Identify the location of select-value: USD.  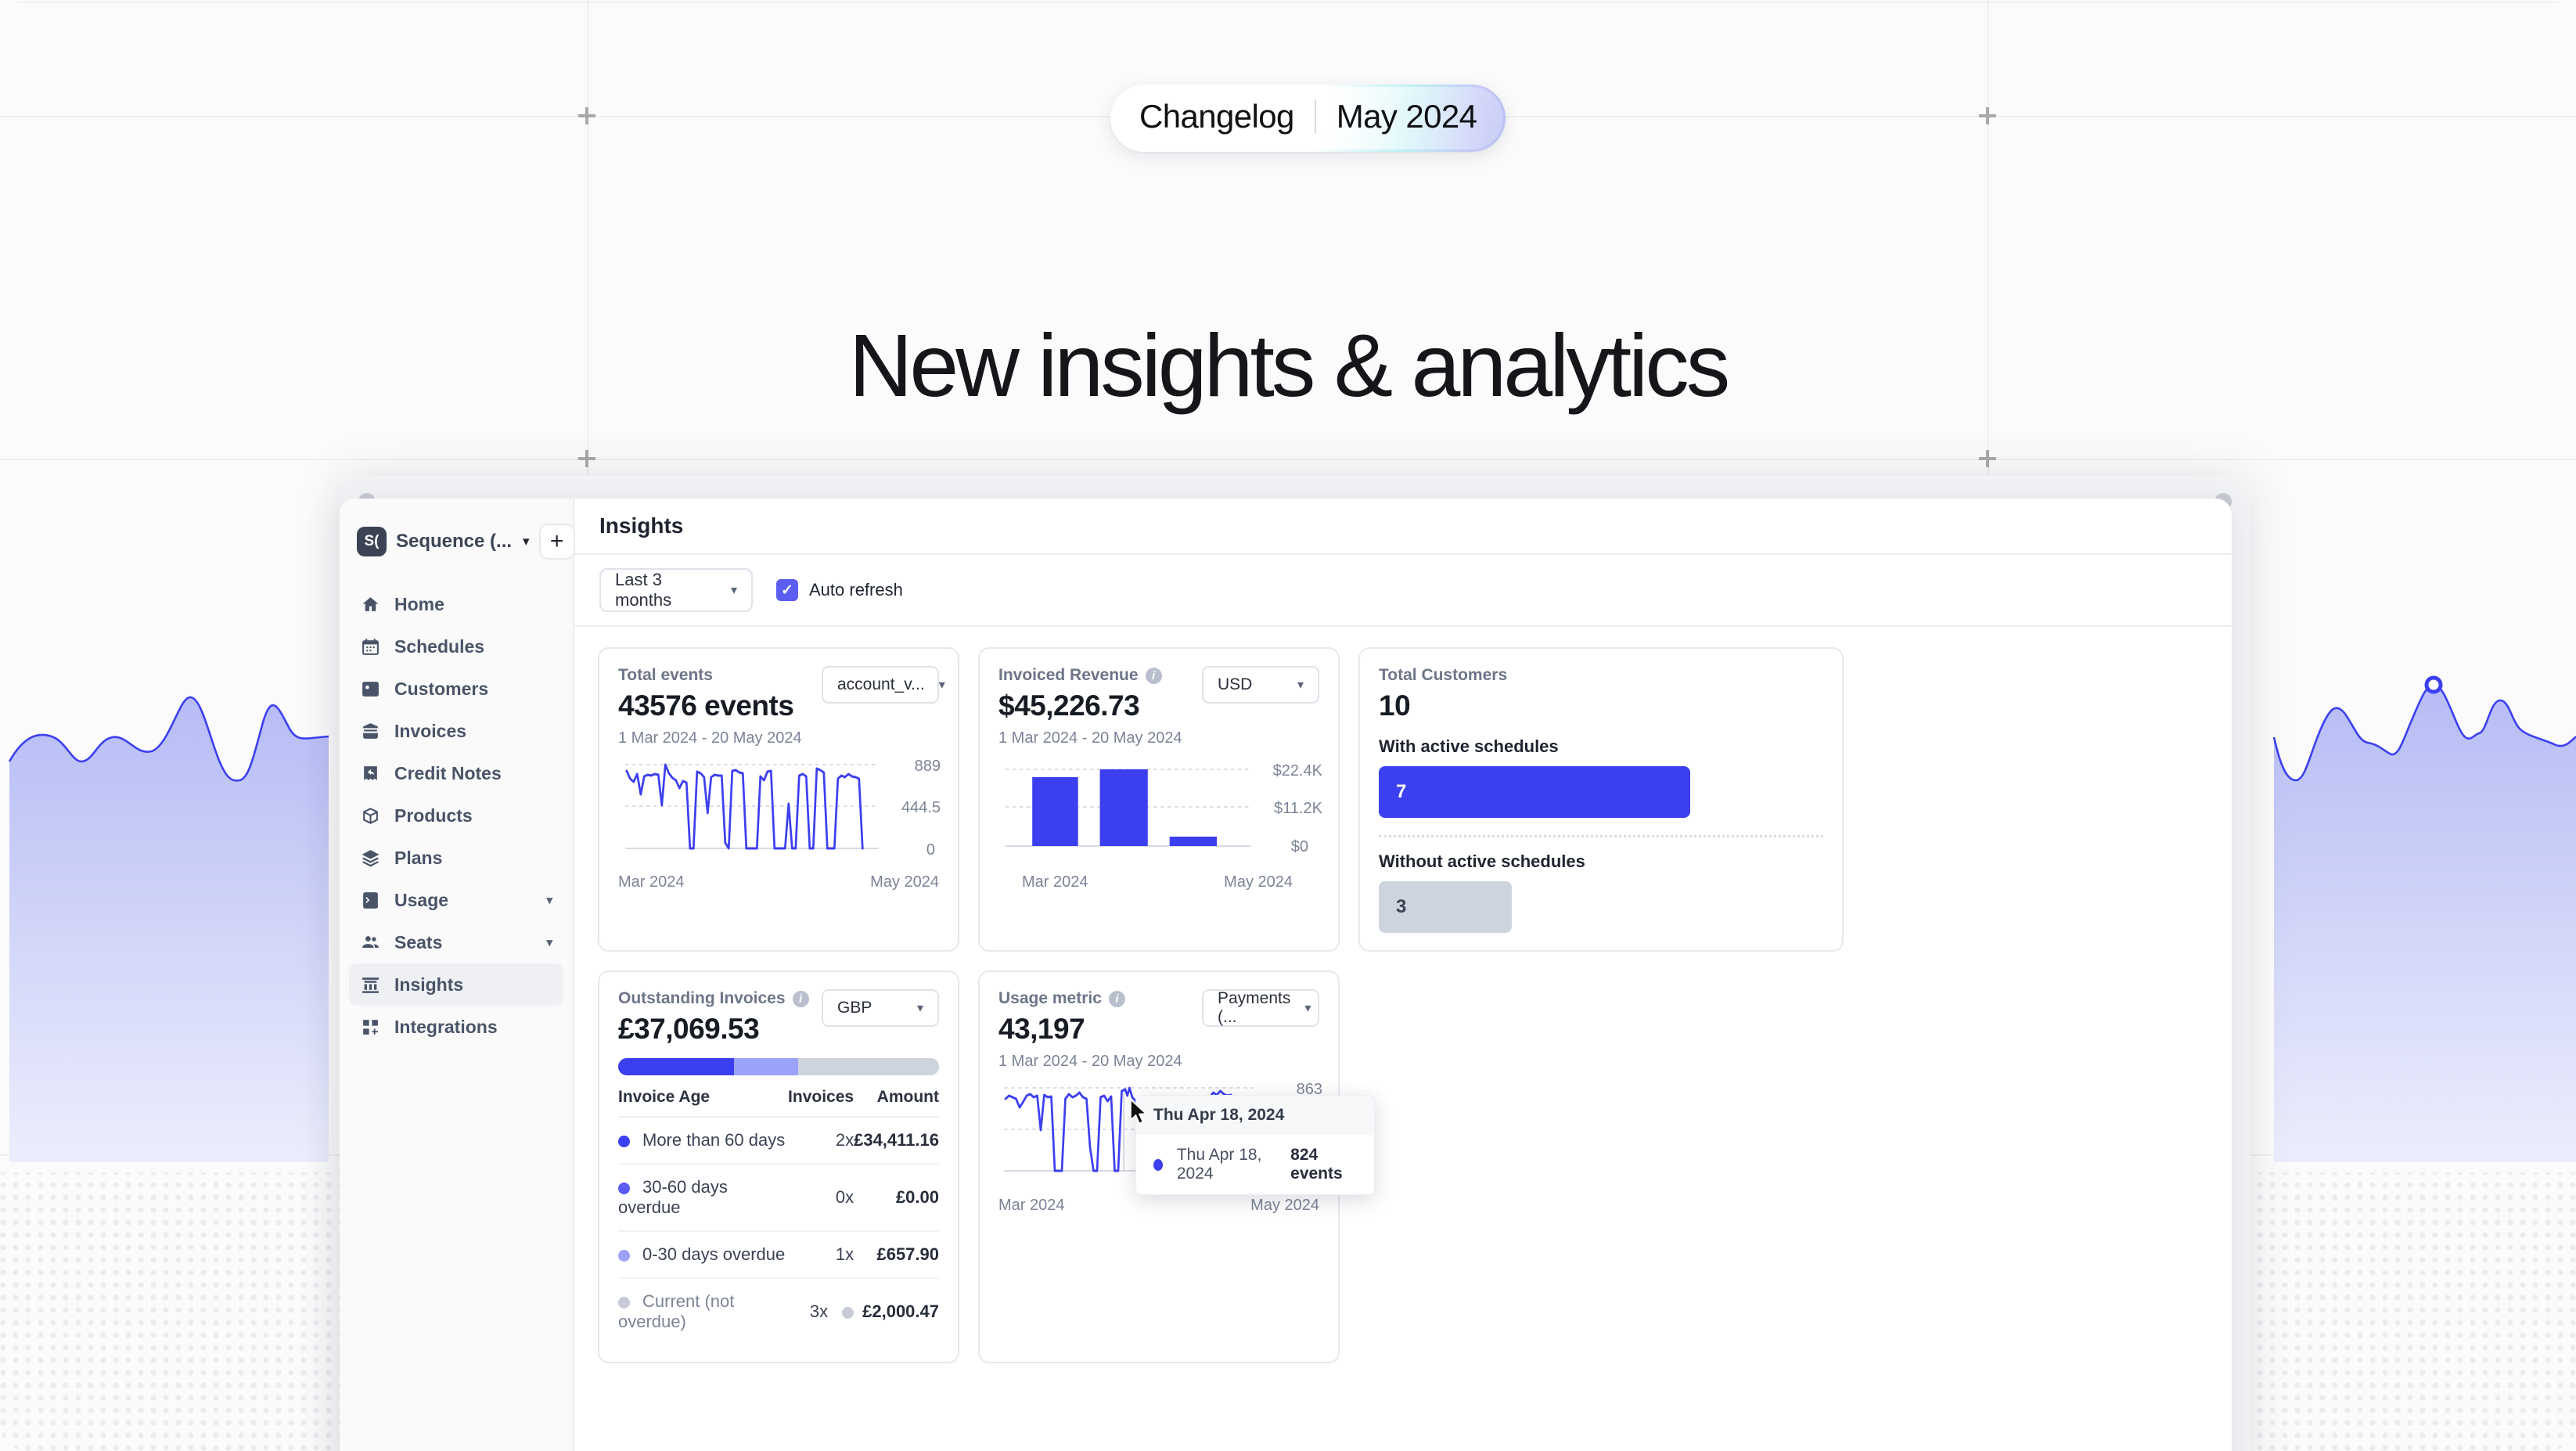
(1236, 684).